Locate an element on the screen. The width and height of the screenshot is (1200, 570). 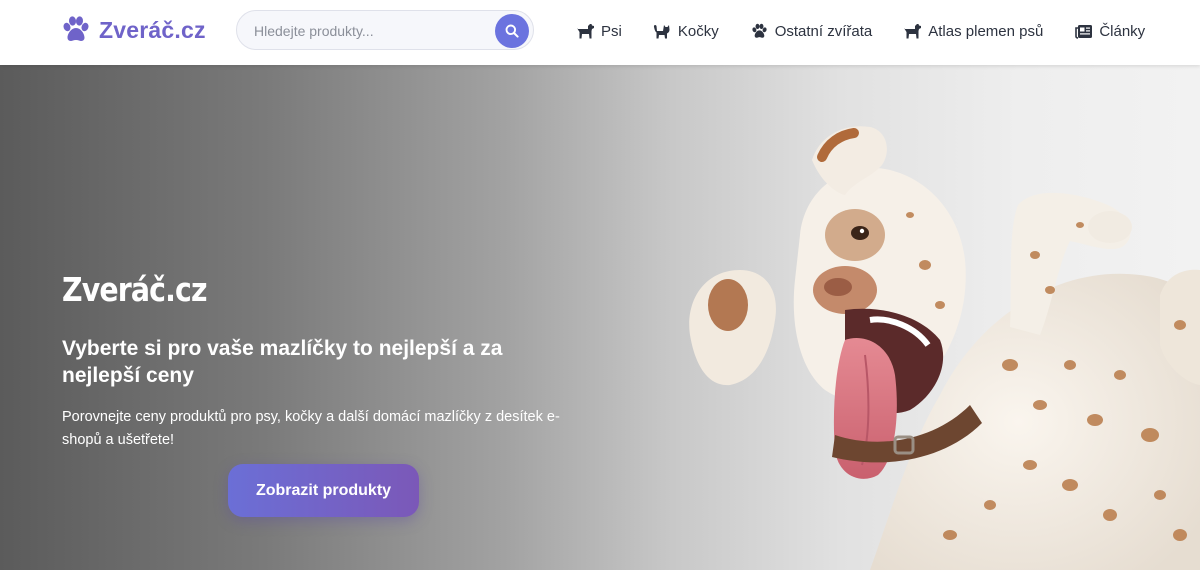
paw-icon is located at coordinates (759, 31).